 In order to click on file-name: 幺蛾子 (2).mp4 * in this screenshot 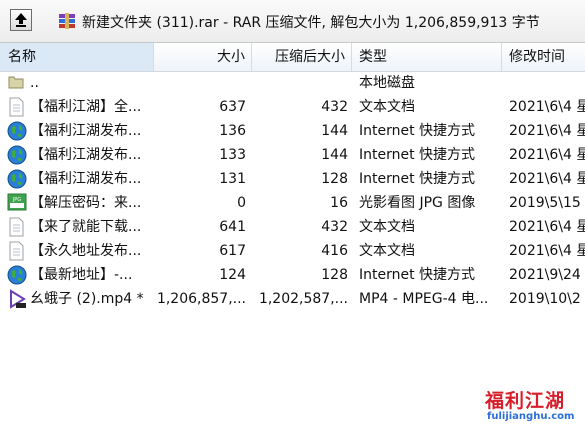, I will do `click(87, 299)`.